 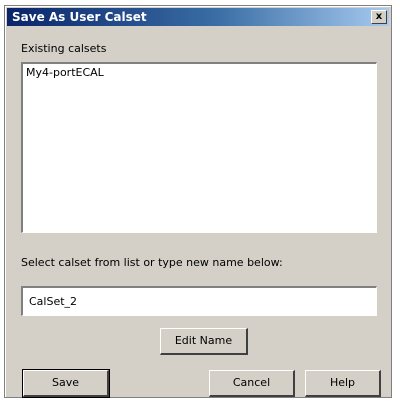 What do you see at coordinates (252, 383) in the screenshot?
I see `cancel-button: Cancel` at bounding box center [252, 383].